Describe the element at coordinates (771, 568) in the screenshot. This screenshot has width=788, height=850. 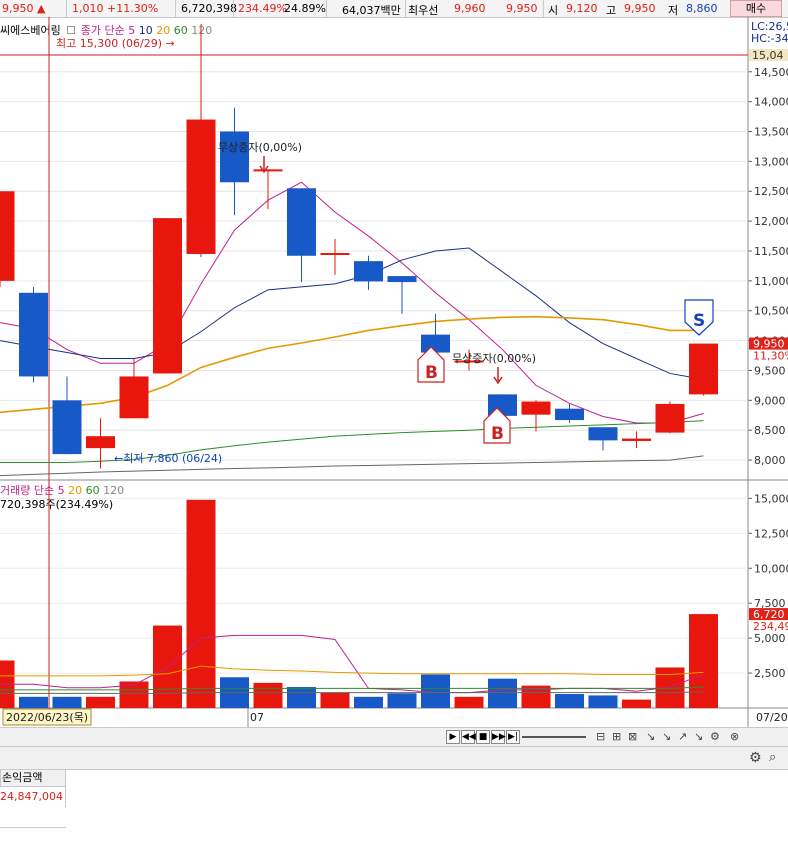
I see `volume-tick-label: 10,000` at that location.